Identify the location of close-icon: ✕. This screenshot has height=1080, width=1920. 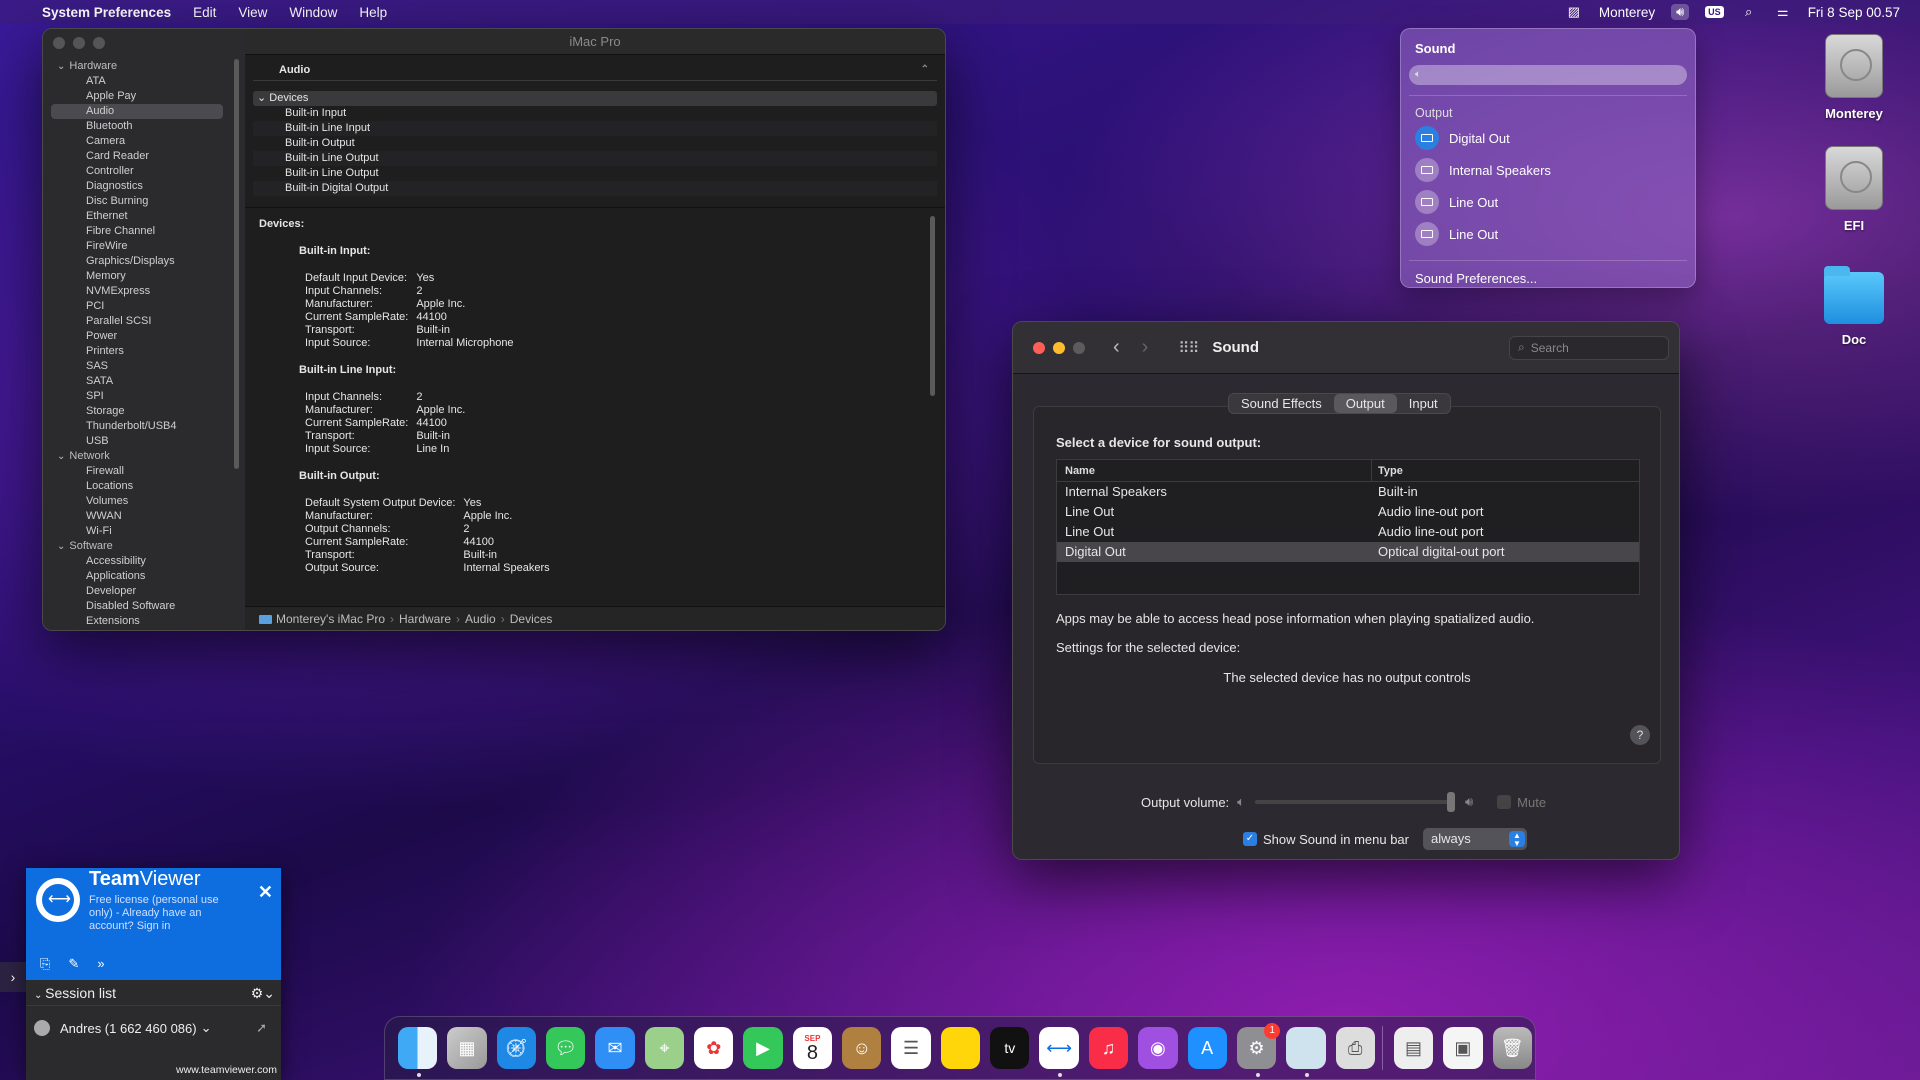
(265, 892).